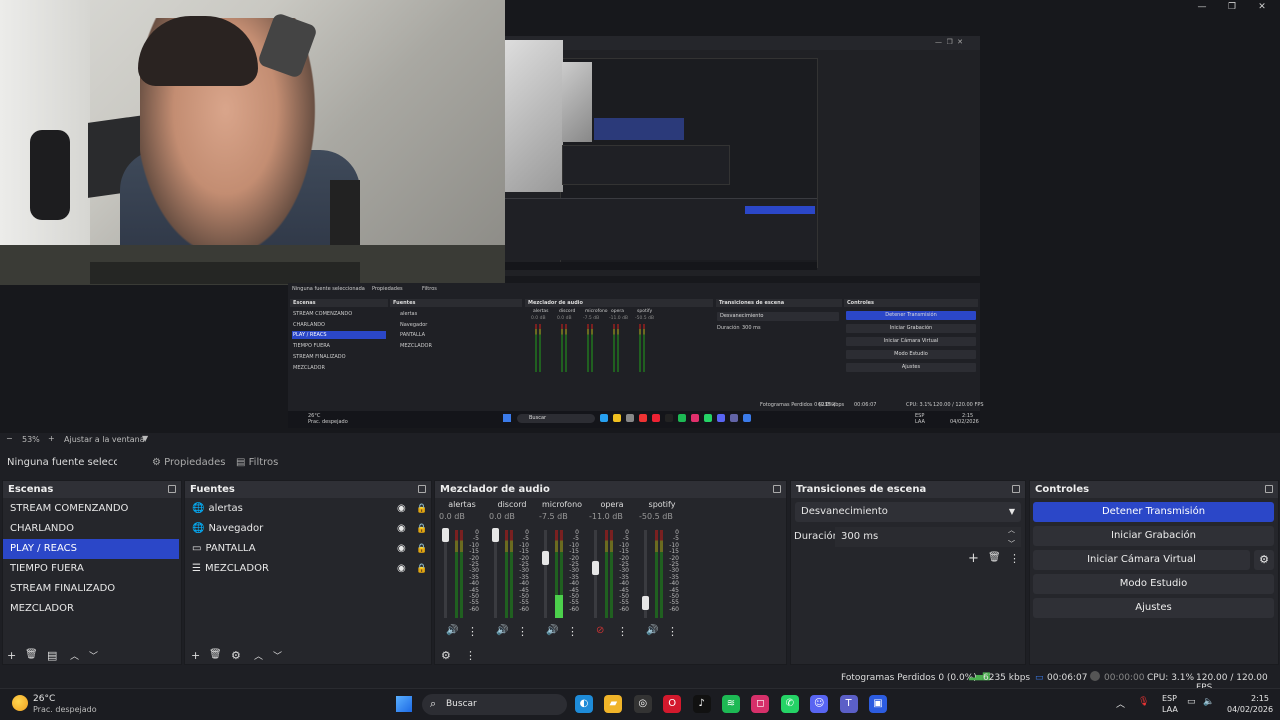 This screenshot has width=1280, height=720. Describe the element at coordinates (1264, 560) in the screenshot. I see `virtual-camera-settings-icon: ⚙` at that location.